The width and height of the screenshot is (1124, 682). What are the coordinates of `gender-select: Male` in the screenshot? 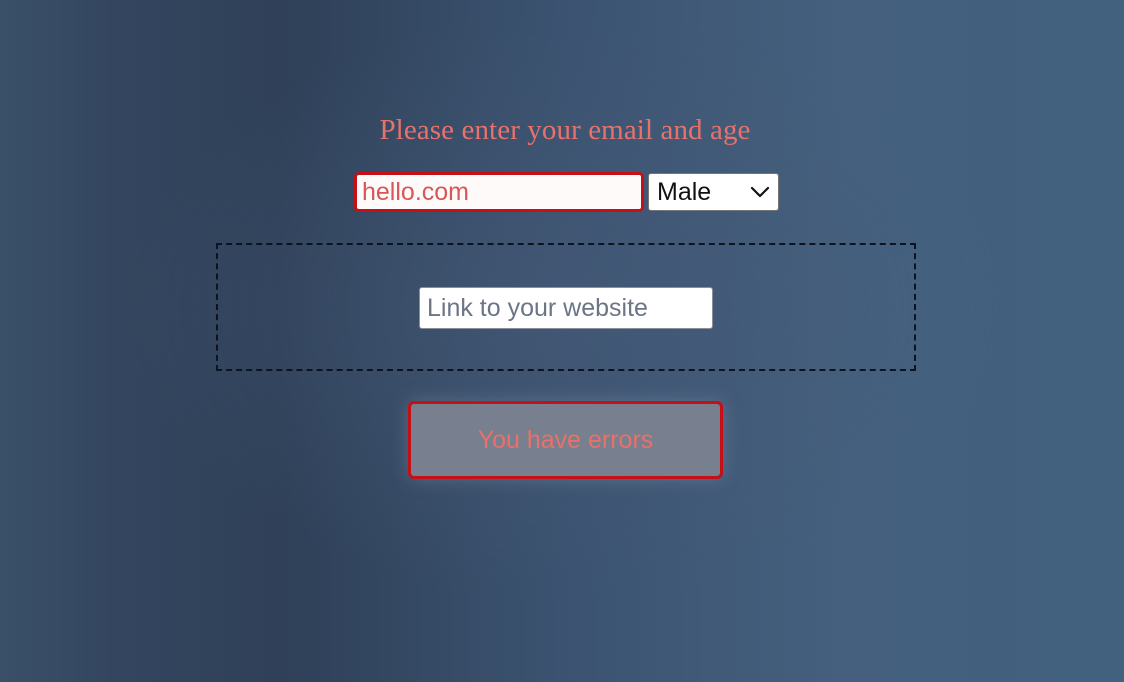 It's located at (713, 192).